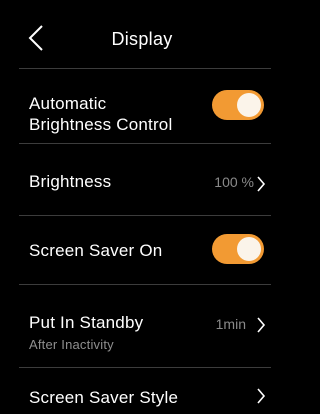 The image size is (320, 414). I want to click on standby-label: Put In Standby, so click(86, 322).